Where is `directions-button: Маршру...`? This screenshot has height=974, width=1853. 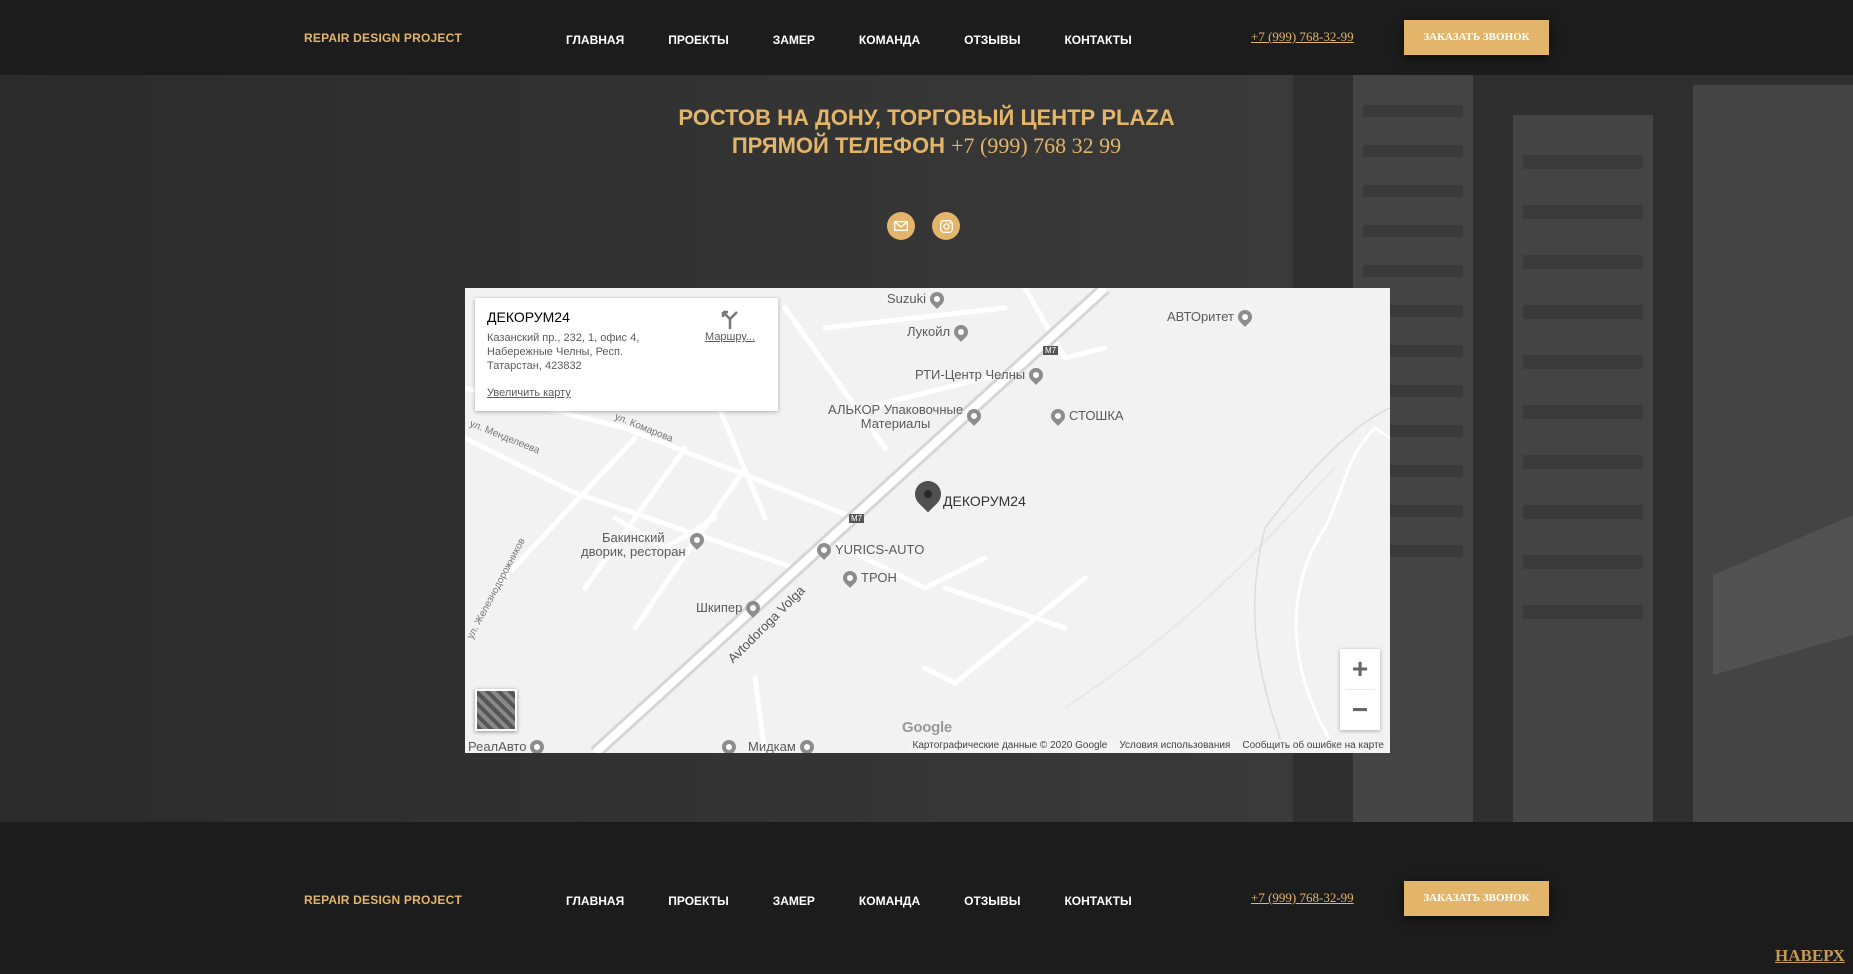 directions-button: Маршру... is located at coordinates (730, 326).